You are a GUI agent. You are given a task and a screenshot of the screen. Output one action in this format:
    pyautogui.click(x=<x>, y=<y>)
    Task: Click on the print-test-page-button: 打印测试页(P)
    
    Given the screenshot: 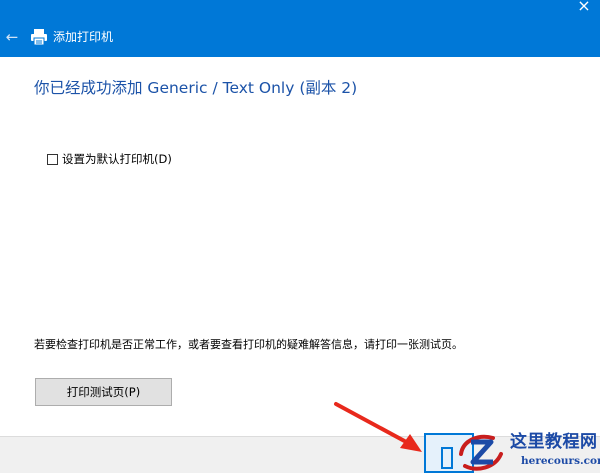 What is the action you would take?
    pyautogui.click(x=103, y=392)
    